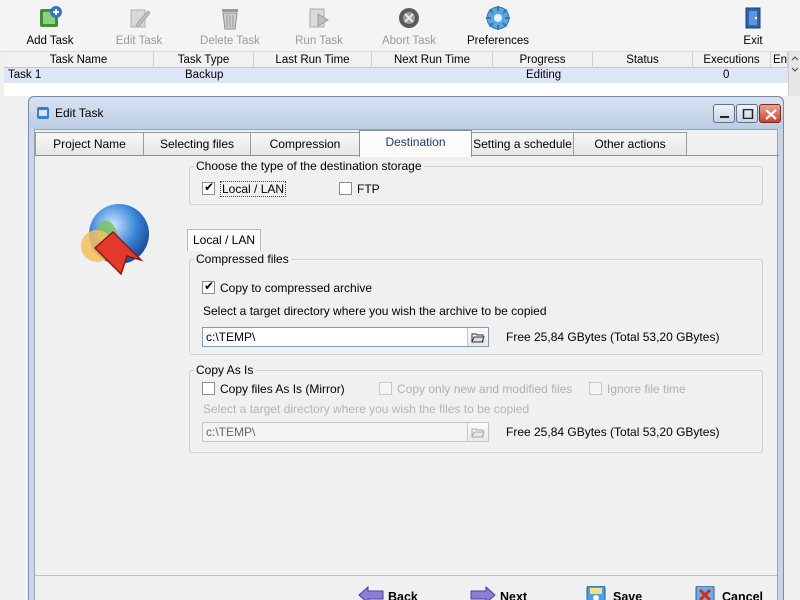 The height and width of the screenshot is (600, 800). I want to click on col-enabled: Ena, so click(779, 60).